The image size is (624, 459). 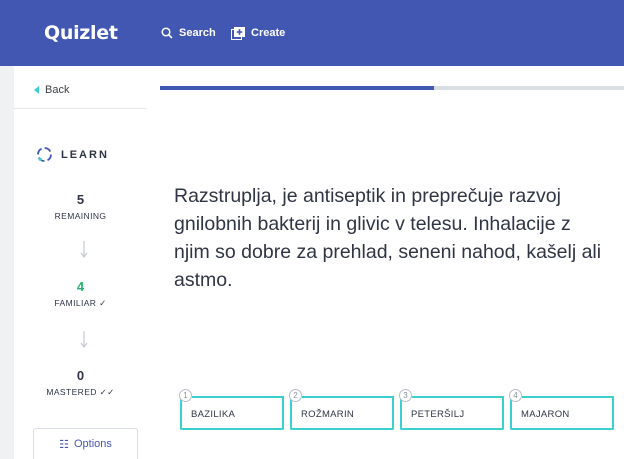 I want to click on choice-number: 1, so click(x=185, y=395).